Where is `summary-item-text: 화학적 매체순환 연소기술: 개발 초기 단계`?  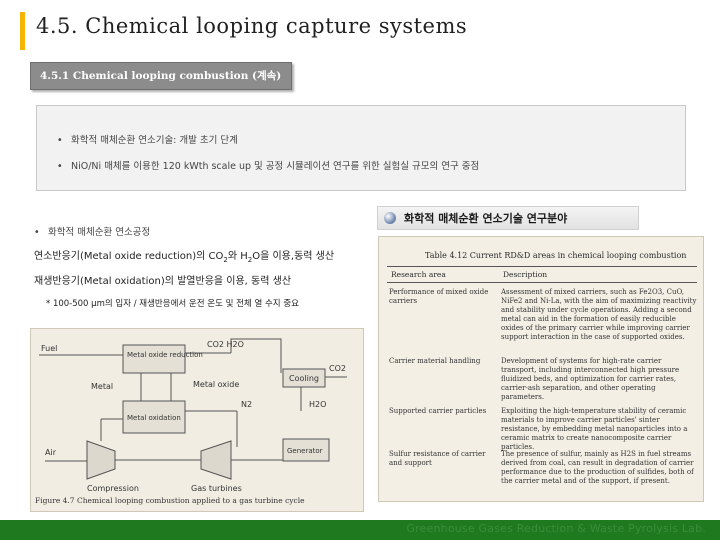 summary-item-text: 화학적 매체순환 연소기술: 개발 초기 단계 is located at coordinates (154, 140).